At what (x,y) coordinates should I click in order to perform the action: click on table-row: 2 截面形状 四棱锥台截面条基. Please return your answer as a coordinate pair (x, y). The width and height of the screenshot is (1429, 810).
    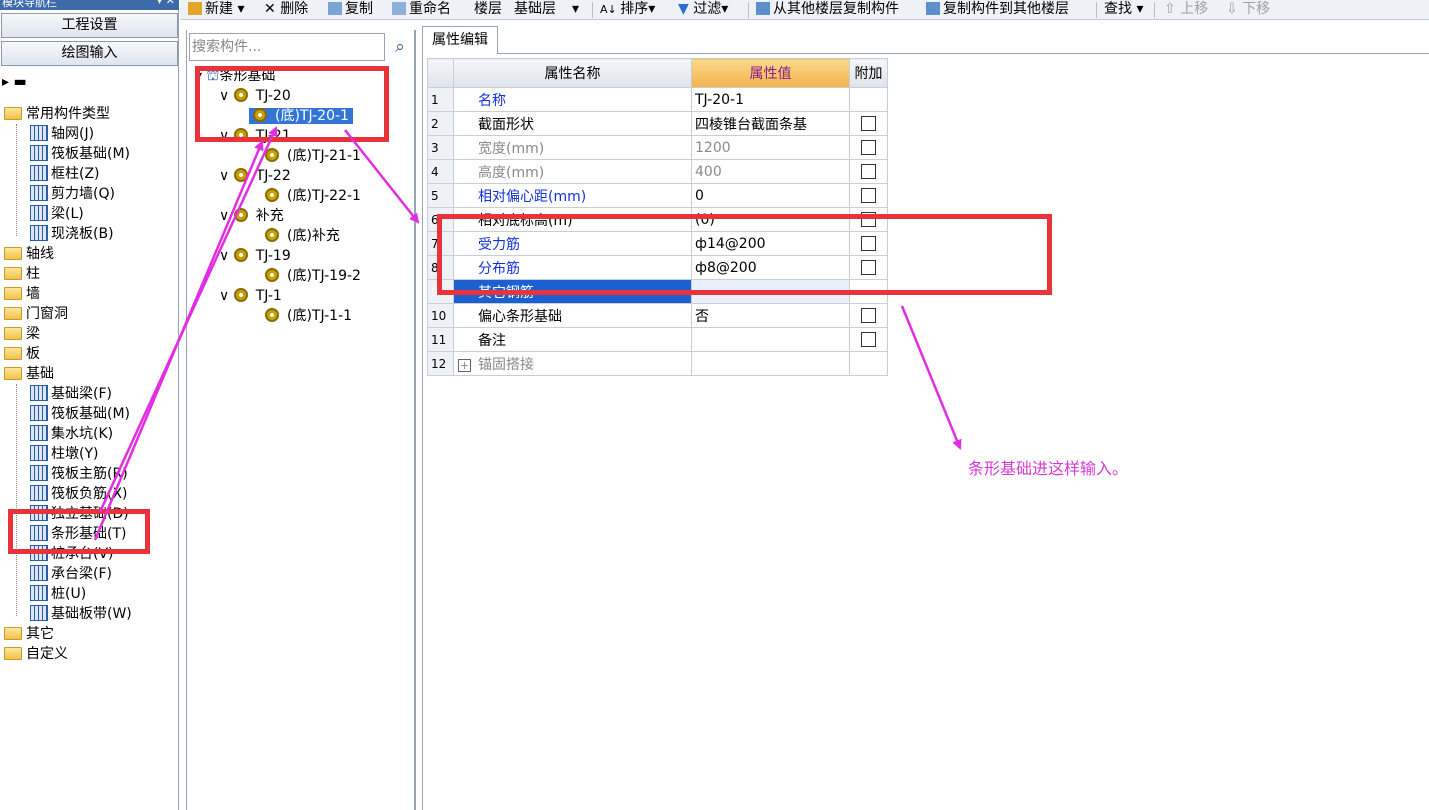
    Looking at the image, I should click on (657, 123).